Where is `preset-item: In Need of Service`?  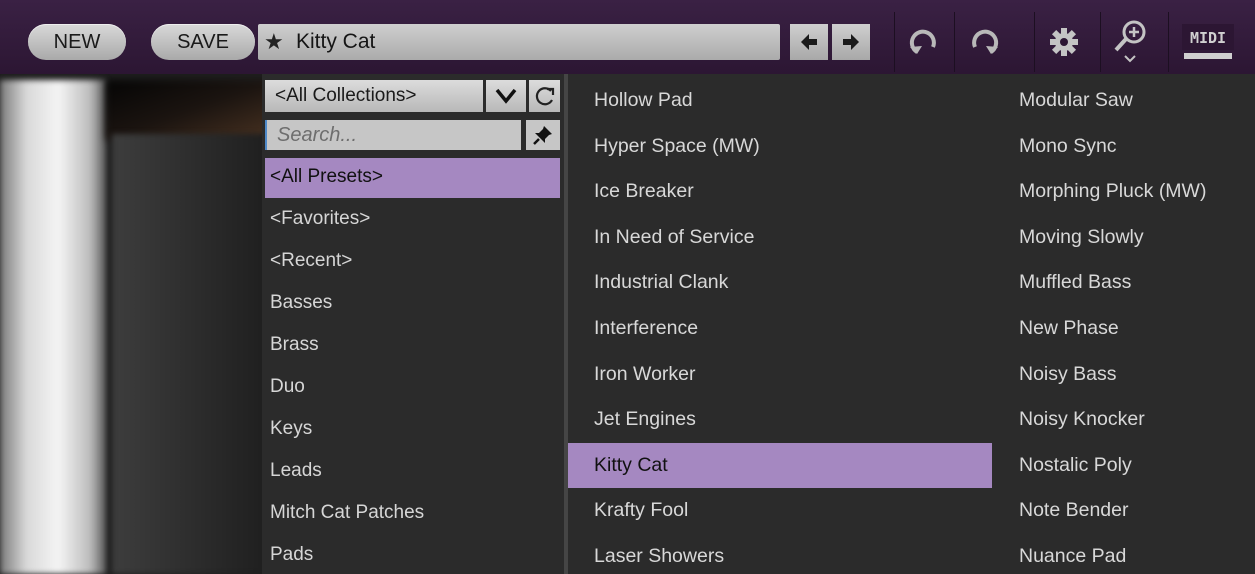 preset-item: In Need of Service is located at coordinates (780, 238).